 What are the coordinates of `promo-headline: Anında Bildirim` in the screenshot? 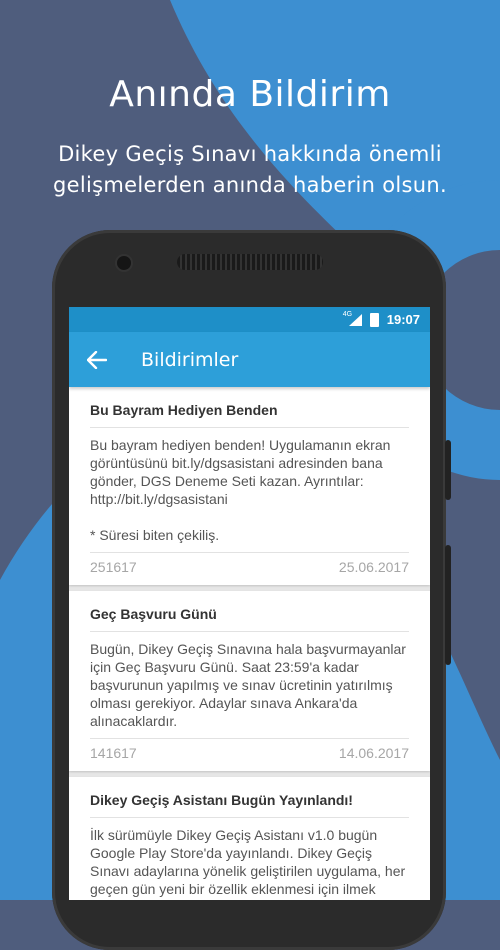 It's located at (250, 94).